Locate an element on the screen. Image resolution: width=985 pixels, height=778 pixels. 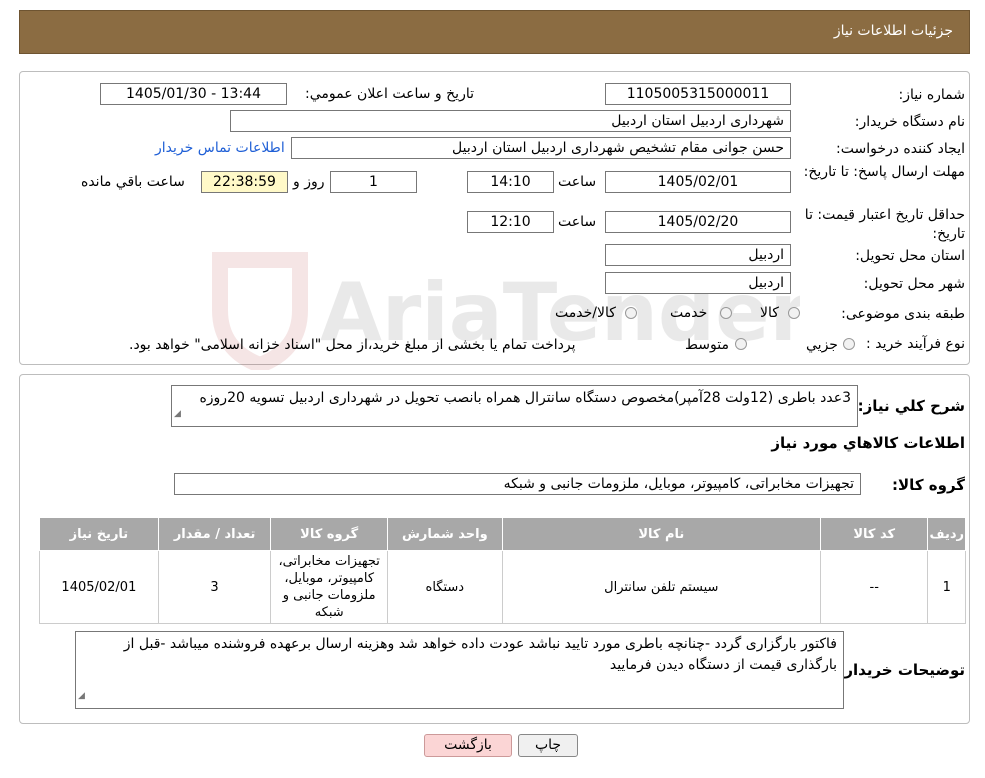
buyer-org-label: نام دستگاه خريدار: is located at coordinates (909, 122).